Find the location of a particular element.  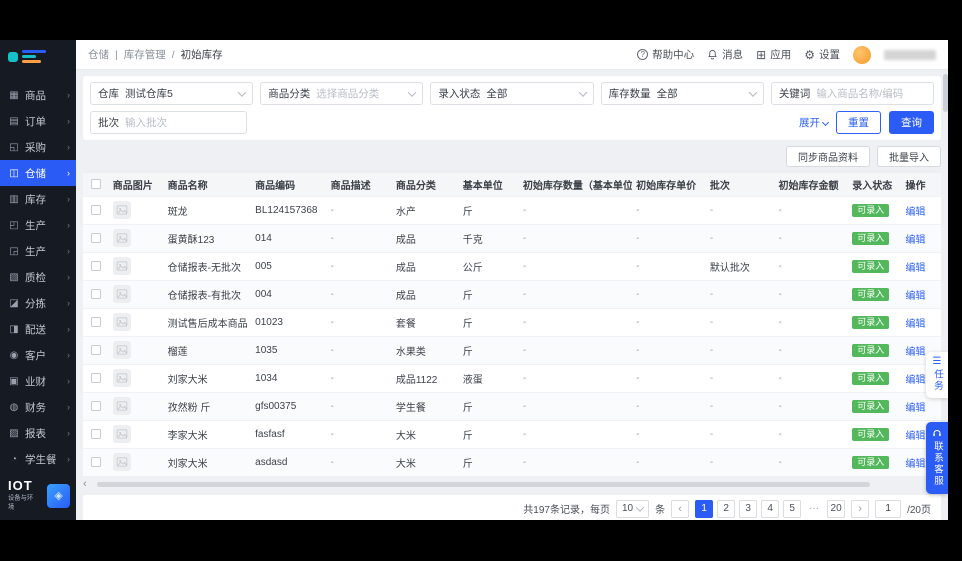

keyword-input is located at coordinates (871, 93).